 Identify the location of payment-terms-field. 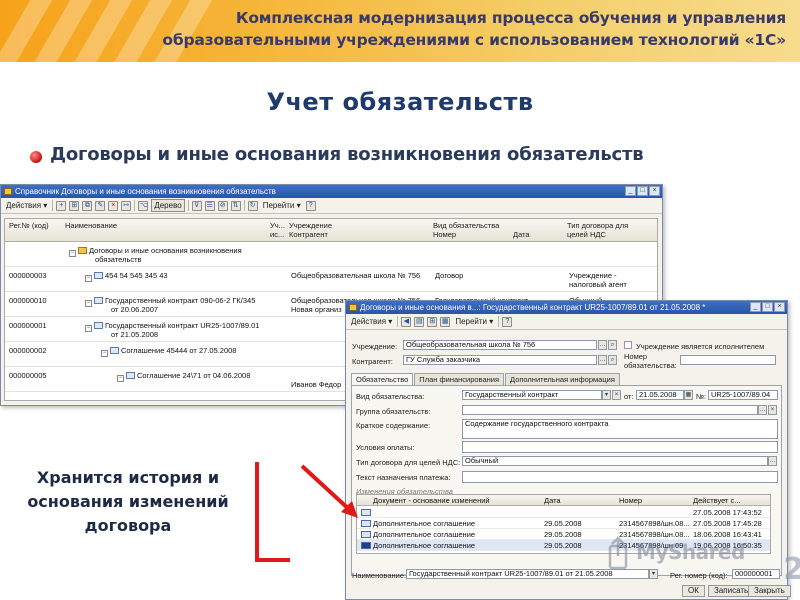
(620, 447).